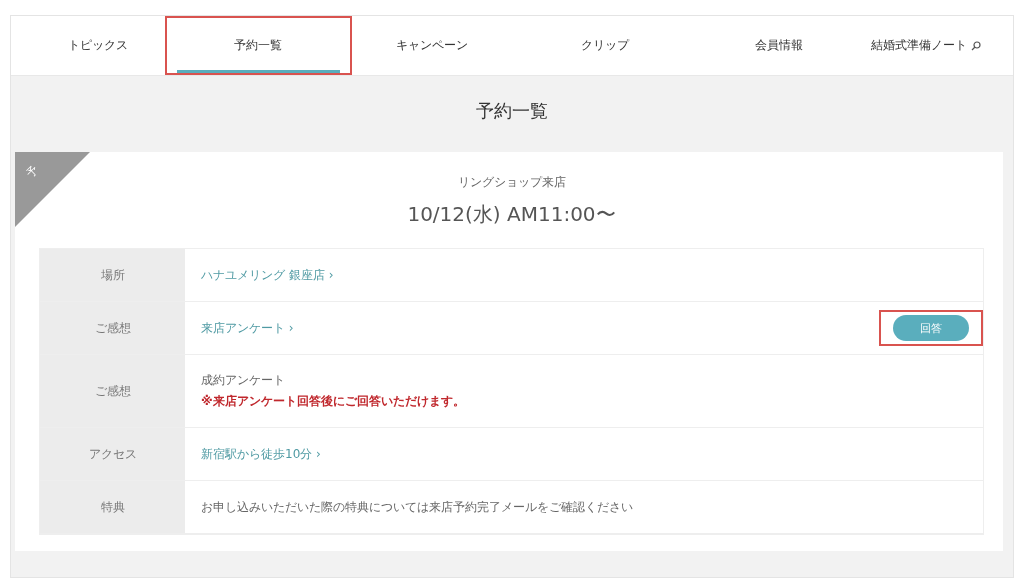 The width and height of the screenshot is (1024, 584). What do you see at coordinates (333, 401) in the screenshot?
I see `notice-text: ※来店アンケート回答後にご回答いただけます。` at bounding box center [333, 401].